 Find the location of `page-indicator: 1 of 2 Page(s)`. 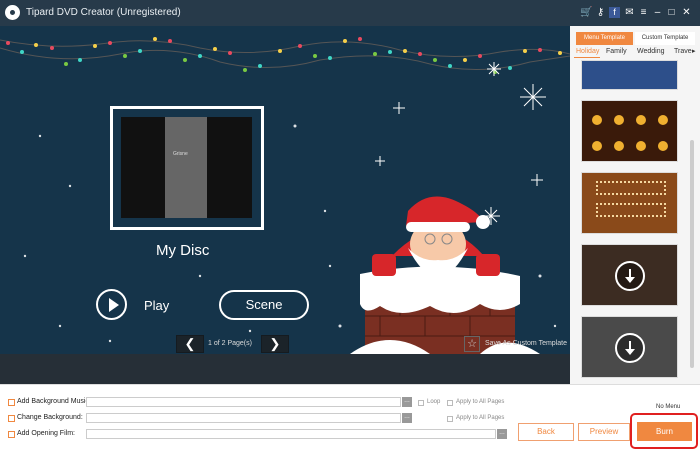

page-indicator: 1 of 2 Page(s) is located at coordinates (230, 343).